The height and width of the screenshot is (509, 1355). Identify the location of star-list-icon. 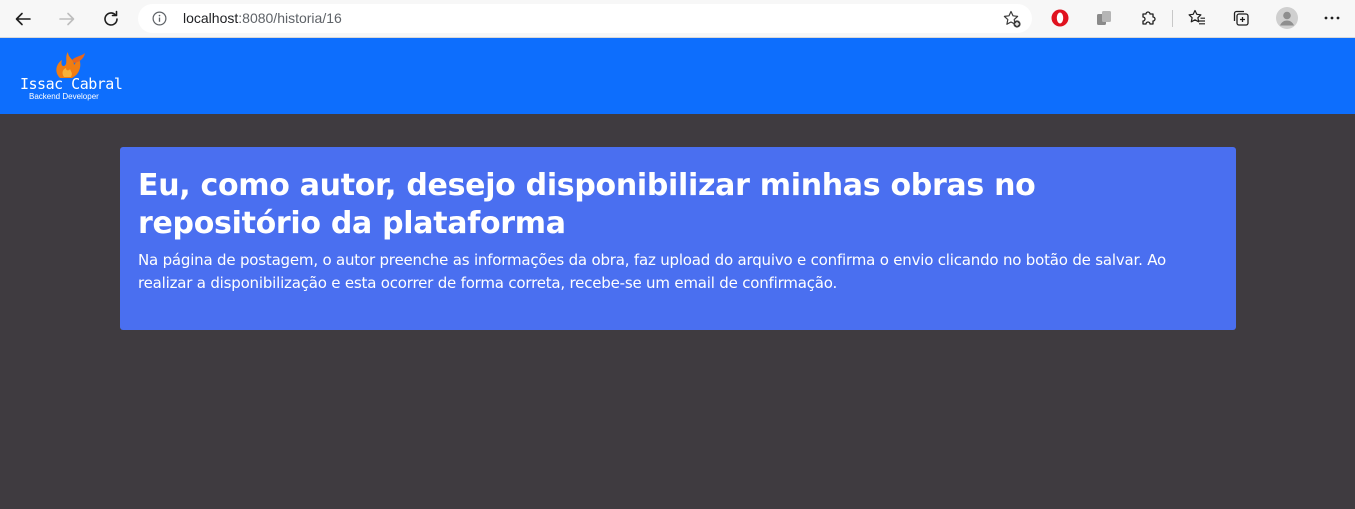
(1196, 17).